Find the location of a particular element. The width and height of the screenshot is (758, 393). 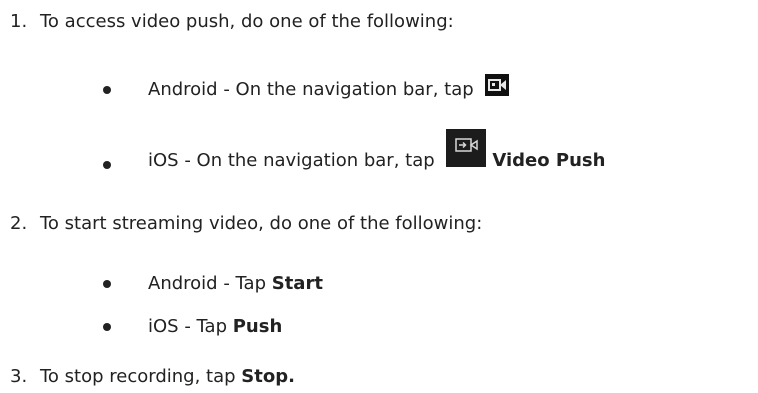

video-camera-icon is located at coordinates (497, 85).